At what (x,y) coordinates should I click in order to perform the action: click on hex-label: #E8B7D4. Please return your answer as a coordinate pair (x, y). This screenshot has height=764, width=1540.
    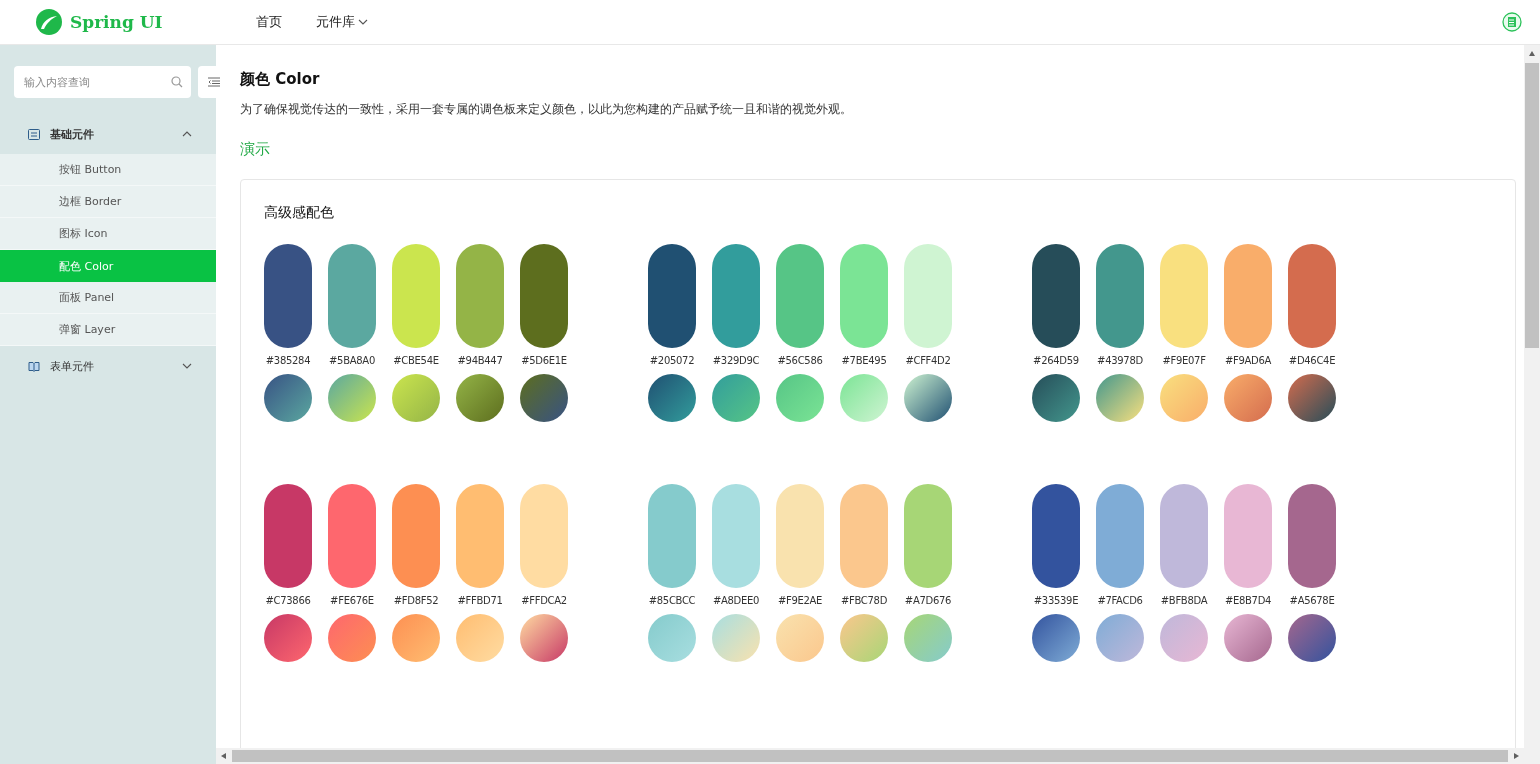
    Looking at the image, I should click on (1248, 600).